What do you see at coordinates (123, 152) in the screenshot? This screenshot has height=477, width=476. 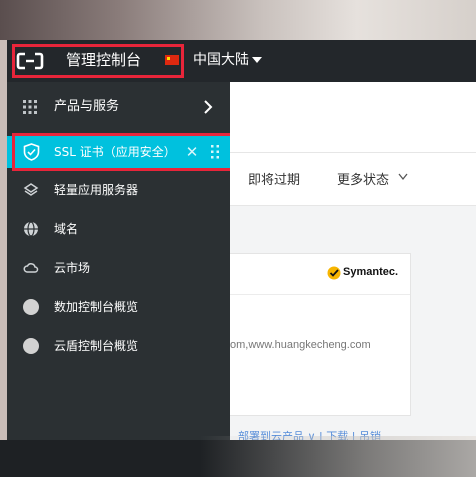 I see `highlight-box-ssl` at bounding box center [123, 152].